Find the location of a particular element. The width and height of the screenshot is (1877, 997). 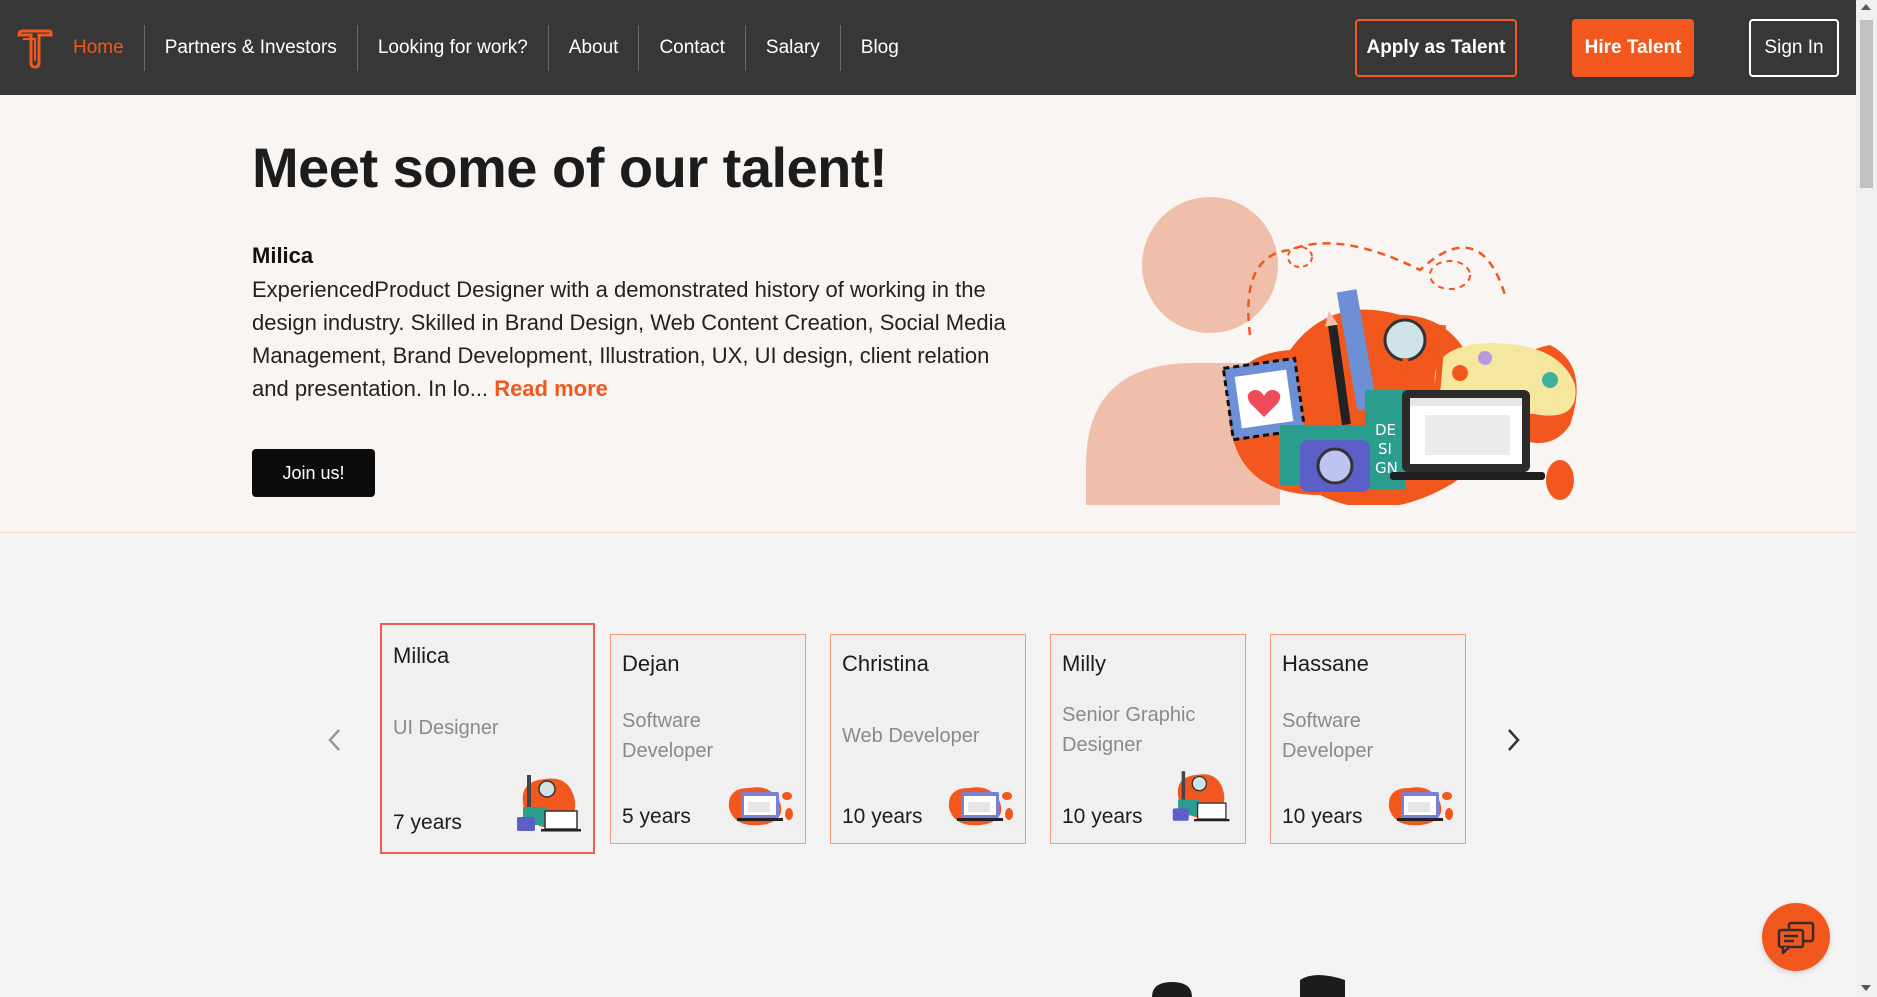

scrollbar-thumb is located at coordinates (1866, 104).